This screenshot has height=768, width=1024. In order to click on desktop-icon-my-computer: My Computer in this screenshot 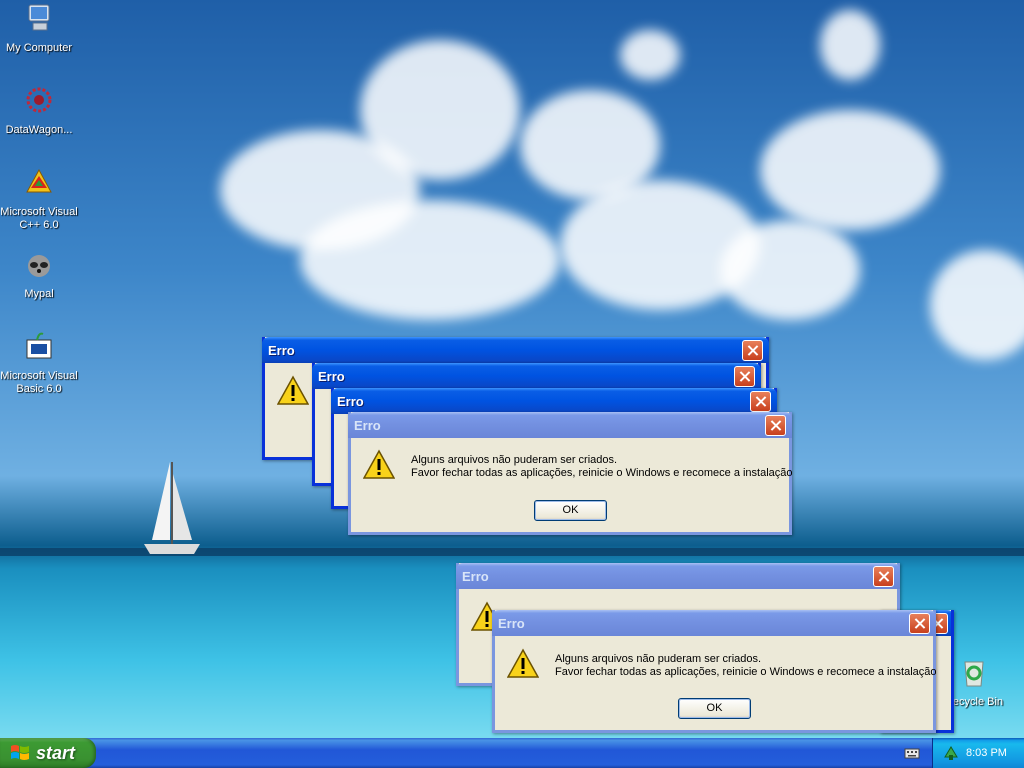, I will do `click(39, 28)`.